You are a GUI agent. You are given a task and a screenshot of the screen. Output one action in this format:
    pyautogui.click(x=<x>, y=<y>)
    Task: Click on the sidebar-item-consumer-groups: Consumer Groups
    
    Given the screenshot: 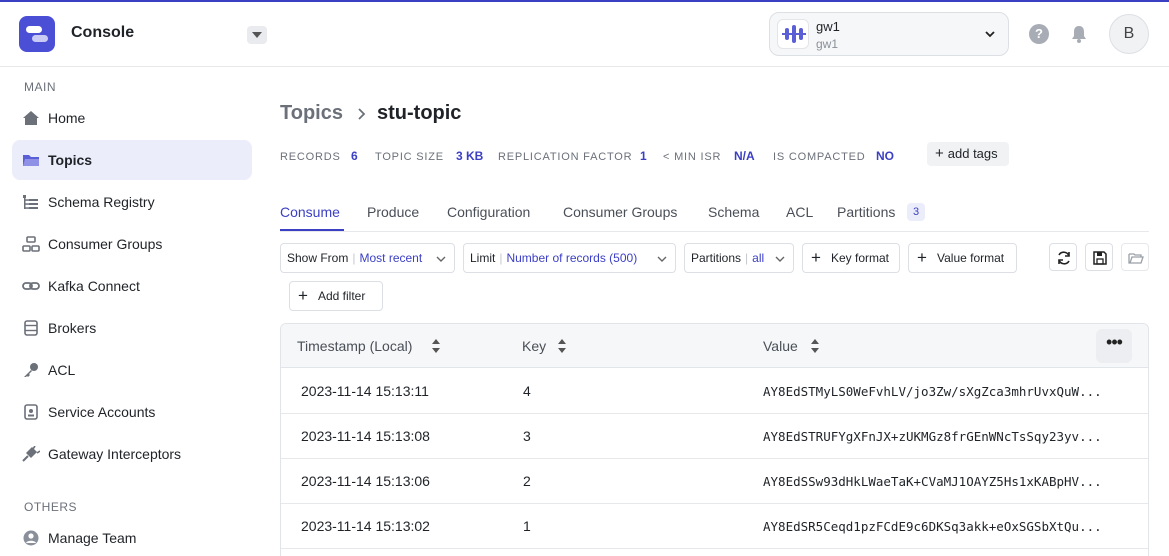 What is the action you would take?
    pyautogui.click(x=132, y=244)
    